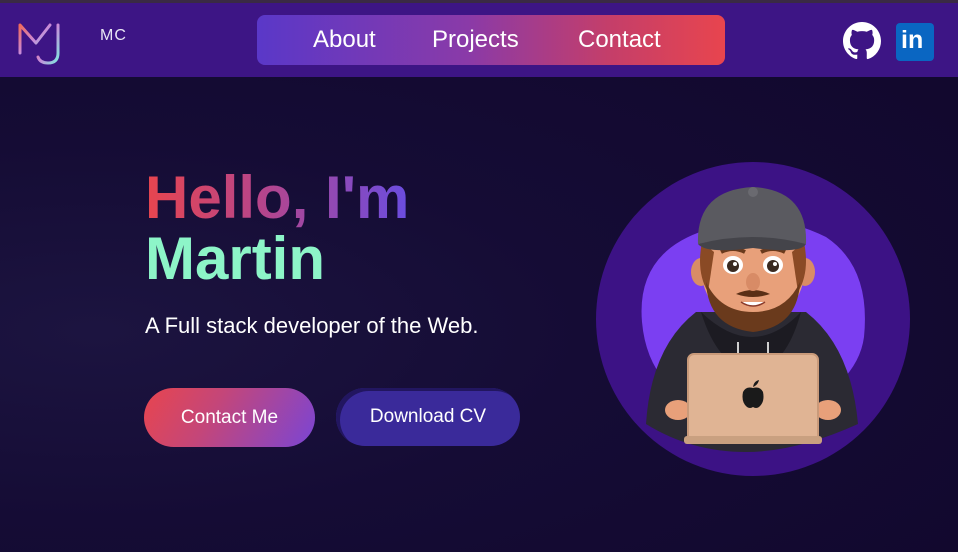 The width and height of the screenshot is (958, 552). I want to click on nav-link-about: About, so click(344, 40).